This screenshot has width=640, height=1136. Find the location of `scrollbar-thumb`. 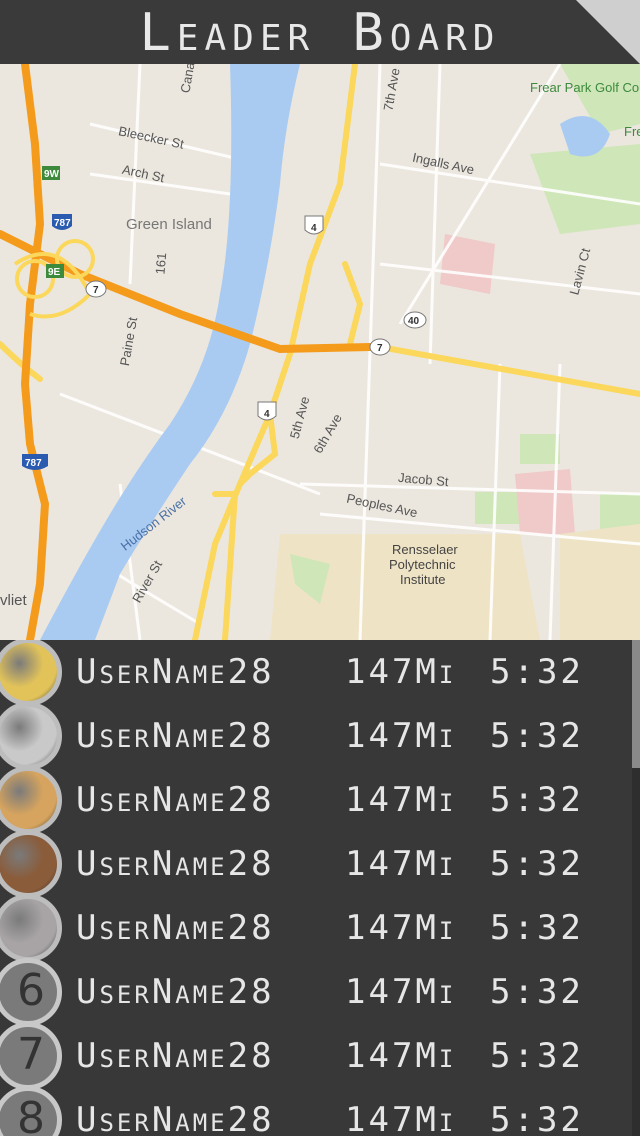

scrollbar-thumb is located at coordinates (636, 704).